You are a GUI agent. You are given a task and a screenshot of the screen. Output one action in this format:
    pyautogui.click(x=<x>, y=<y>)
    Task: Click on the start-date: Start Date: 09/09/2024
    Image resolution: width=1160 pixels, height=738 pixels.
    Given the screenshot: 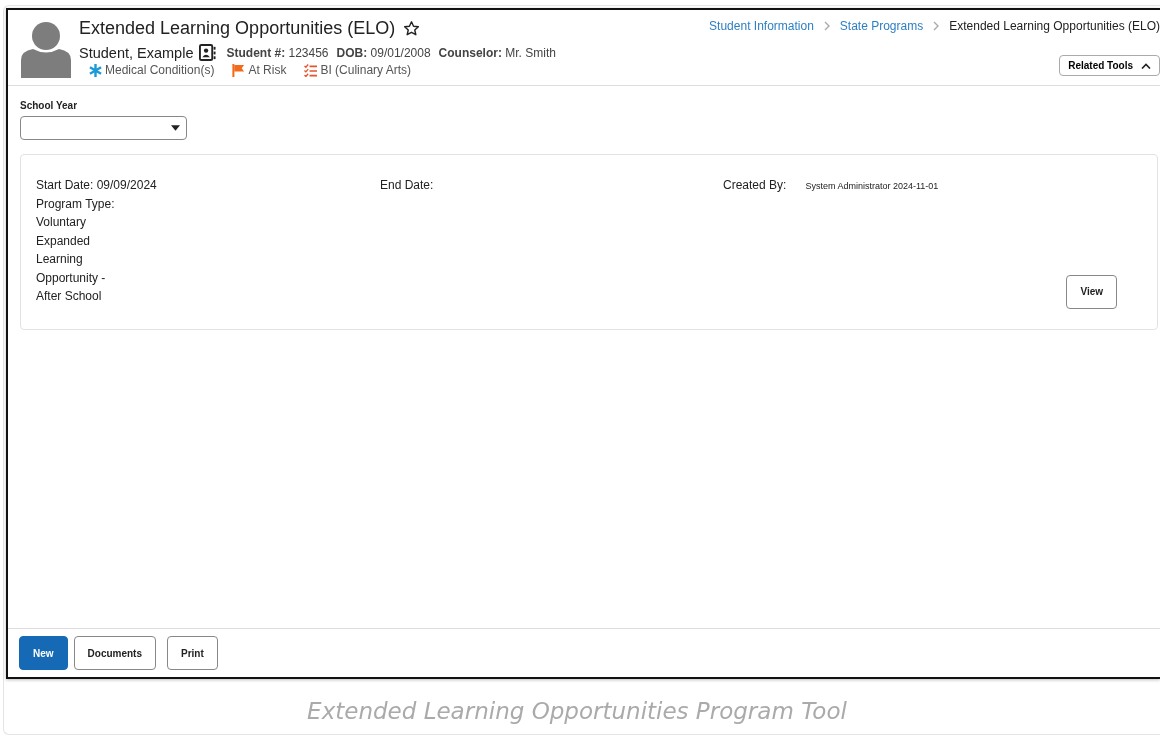 What is the action you would take?
    pyautogui.click(x=97, y=185)
    